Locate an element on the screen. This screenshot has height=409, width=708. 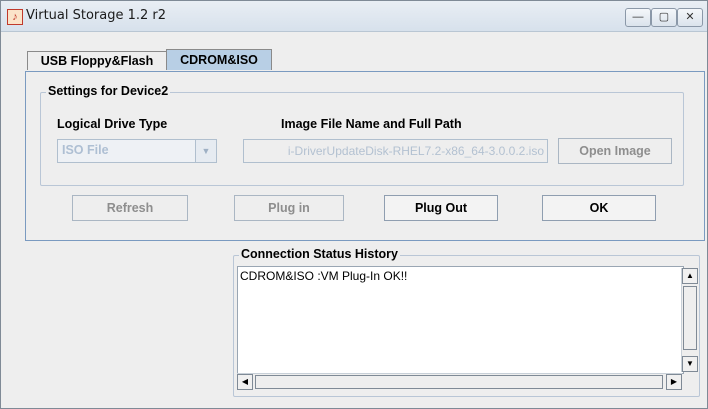
minimize-button: — is located at coordinates (638, 17).